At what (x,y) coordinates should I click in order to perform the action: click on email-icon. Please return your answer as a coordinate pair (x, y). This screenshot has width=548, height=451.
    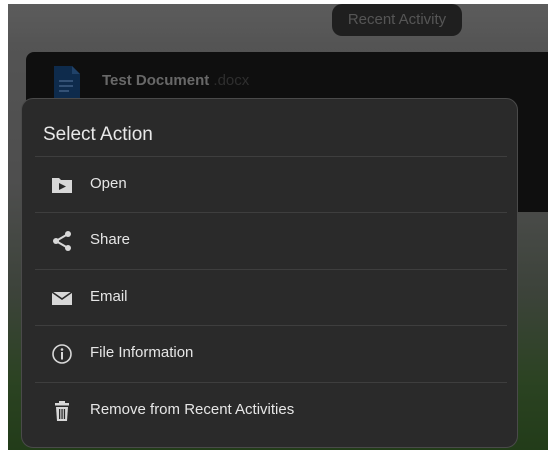
    Looking at the image, I should click on (62, 298).